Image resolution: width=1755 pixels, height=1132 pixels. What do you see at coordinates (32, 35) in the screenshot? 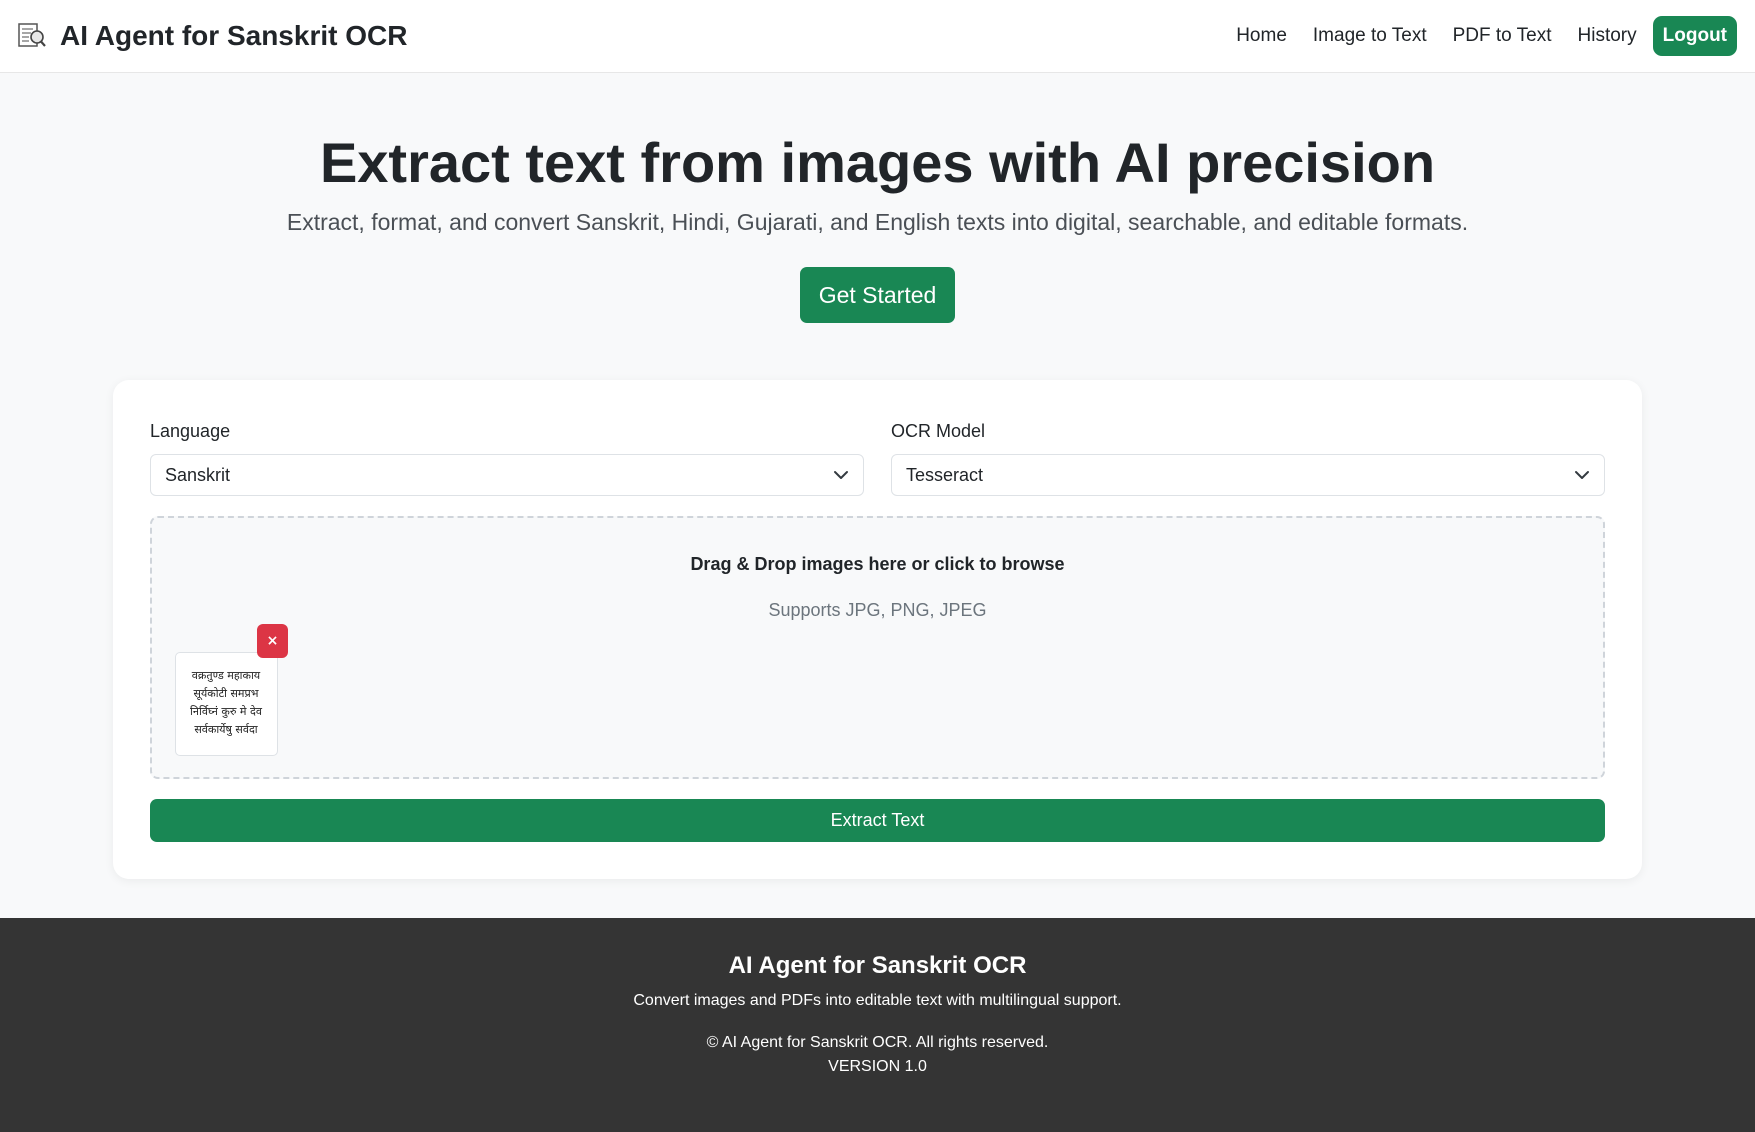
I see `document-search-icon` at bounding box center [32, 35].